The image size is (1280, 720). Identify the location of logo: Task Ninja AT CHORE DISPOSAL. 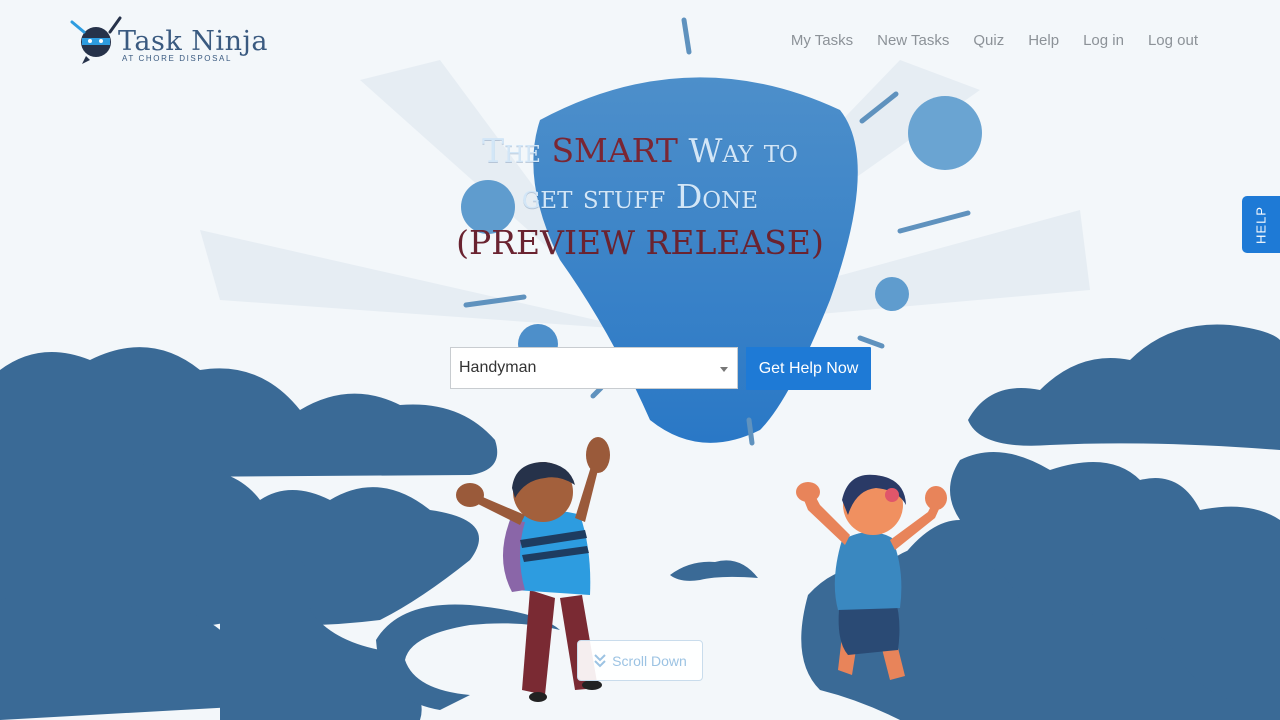
(173, 40).